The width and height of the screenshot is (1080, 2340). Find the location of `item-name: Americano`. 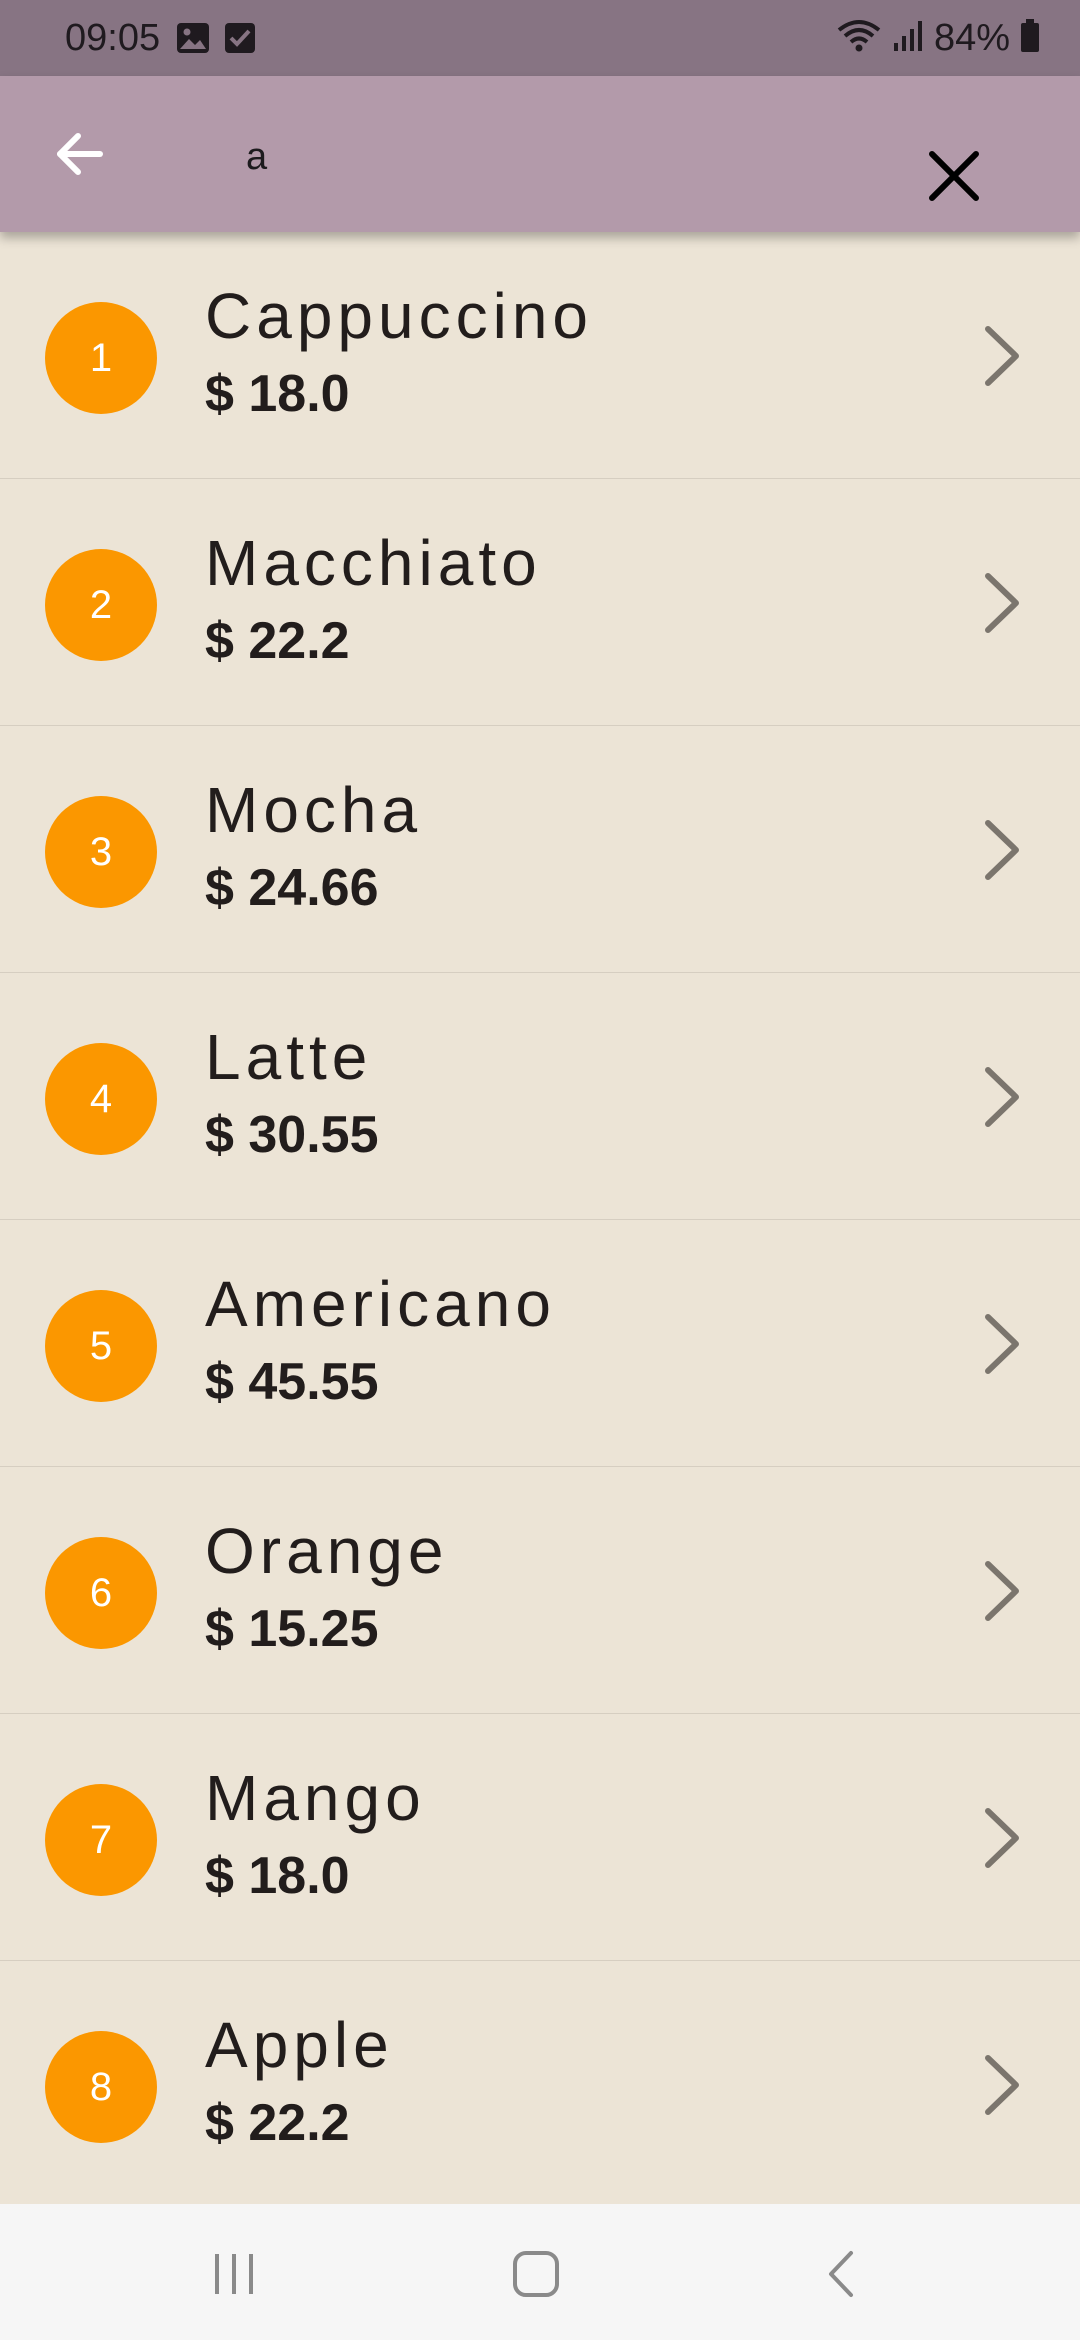

item-name: Americano is located at coordinates (380, 1304).